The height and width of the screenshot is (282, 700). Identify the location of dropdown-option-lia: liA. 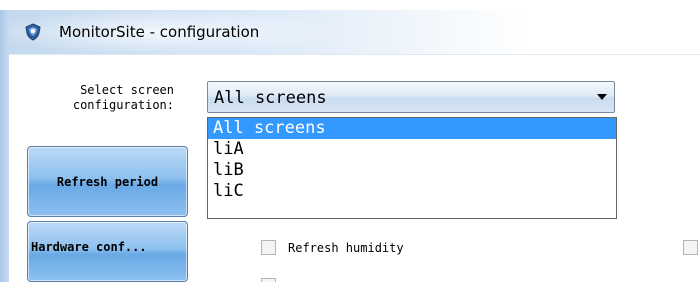
(412, 149).